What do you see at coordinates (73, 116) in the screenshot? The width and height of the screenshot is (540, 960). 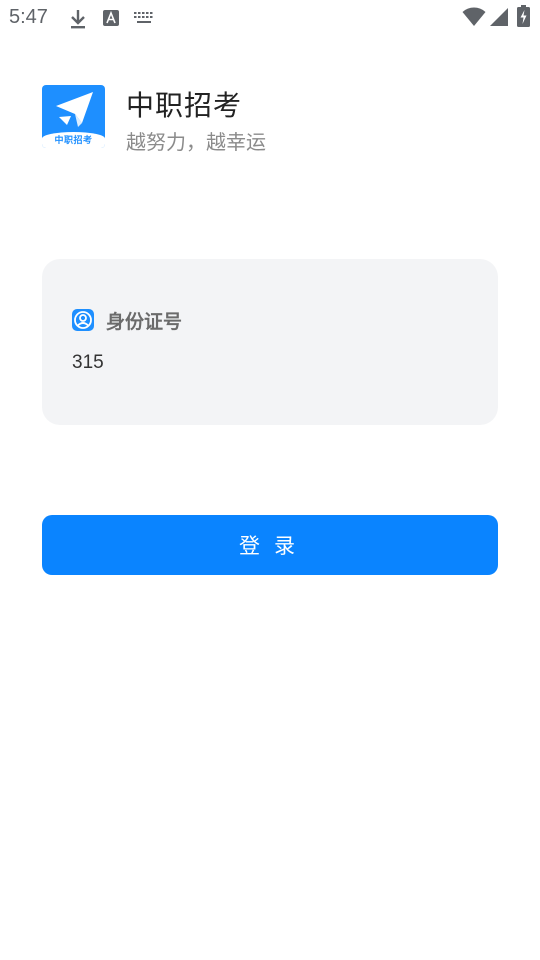 I see `app-logo: 中职招考` at bounding box center [73, 116].